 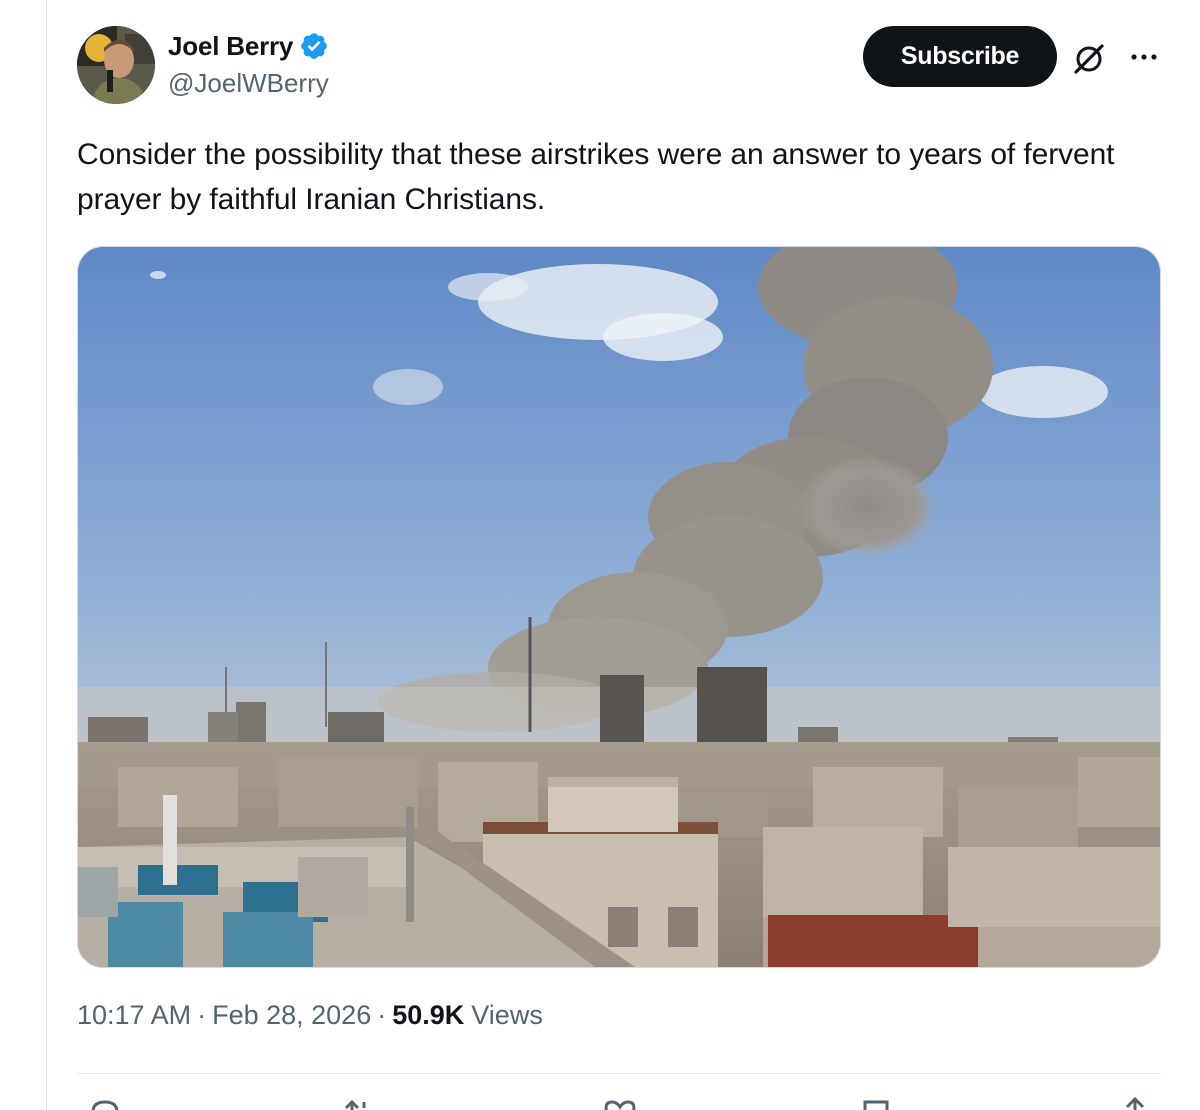 I want to click on timeline-divider, so click(x=46, y=555).